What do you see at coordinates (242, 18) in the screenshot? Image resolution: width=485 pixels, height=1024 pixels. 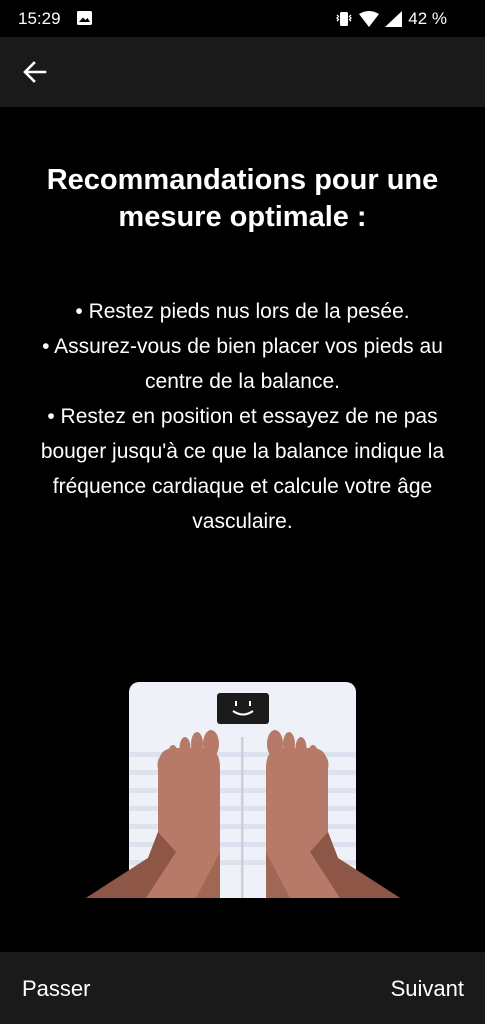 I see `status-bar: 15:29 42 %` at bounding box center [242, 18].